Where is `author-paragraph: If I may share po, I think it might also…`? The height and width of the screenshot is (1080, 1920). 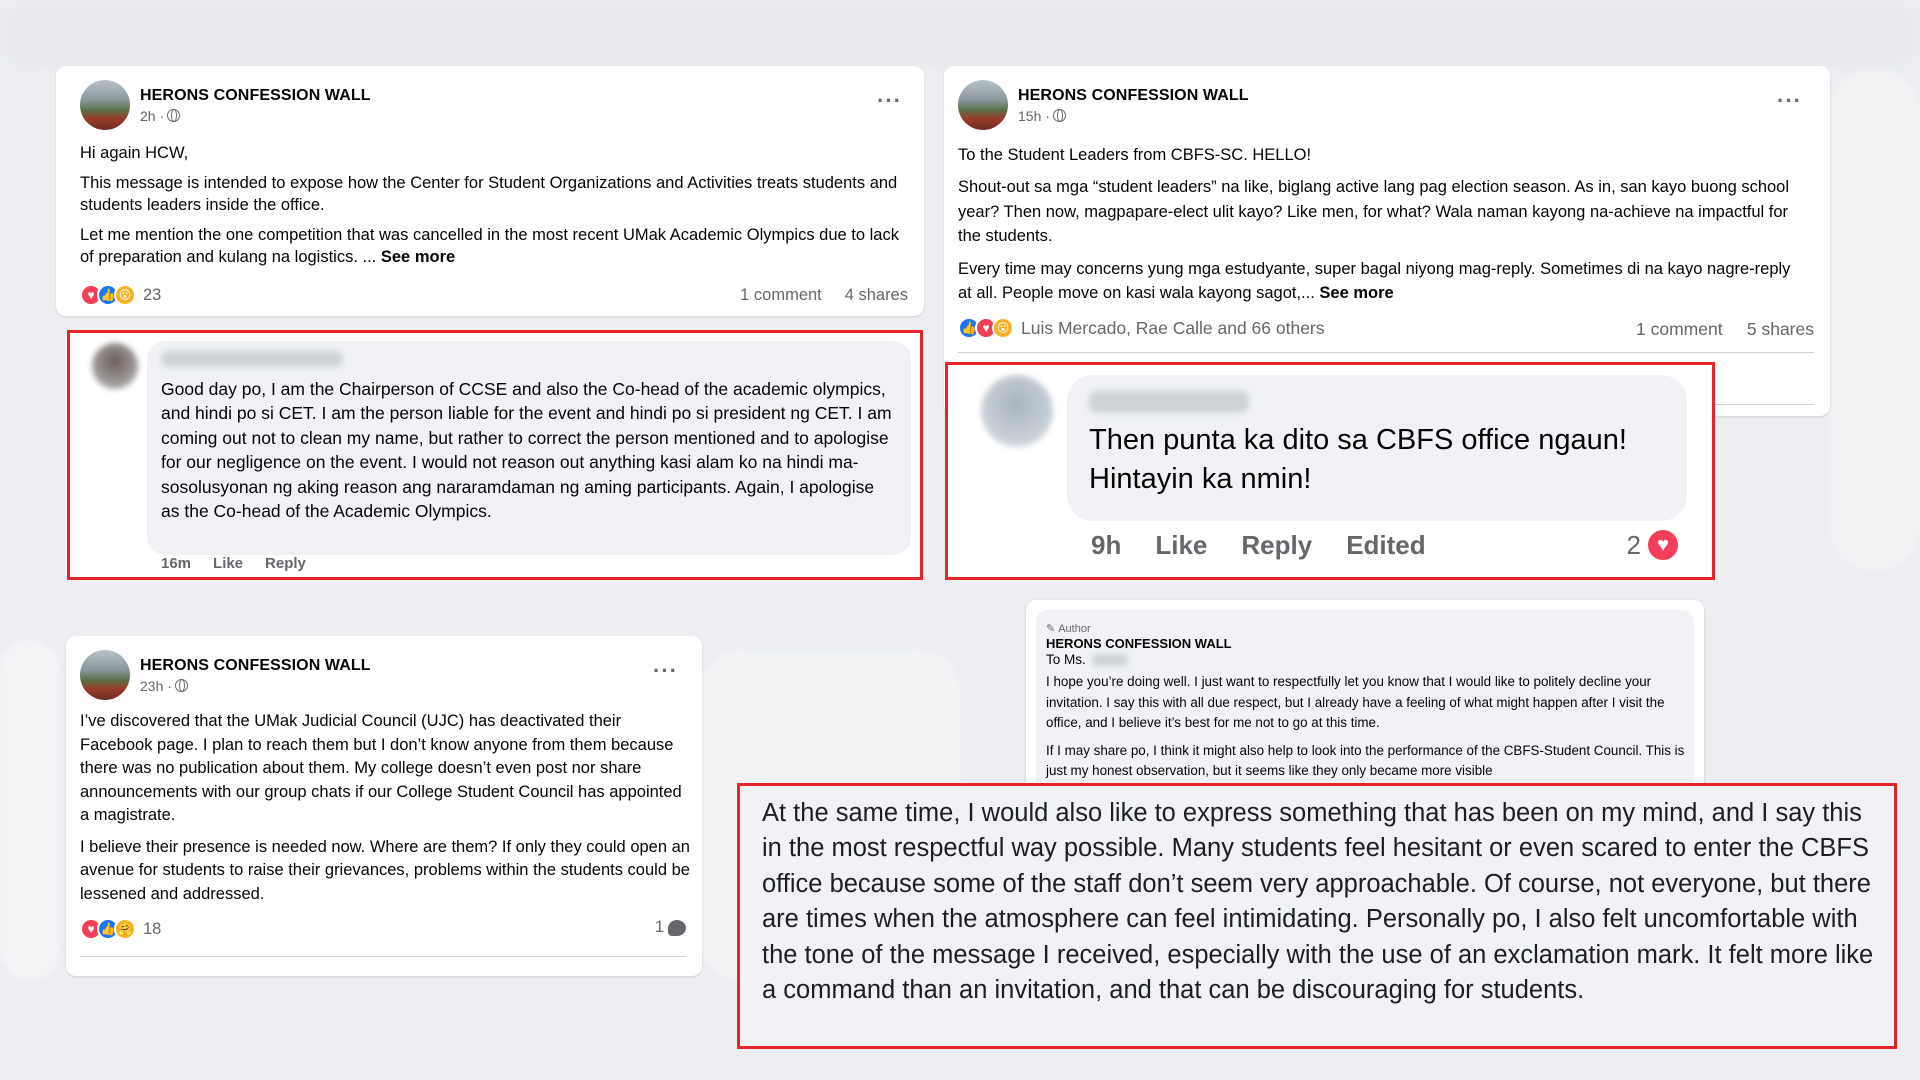
author-paragraph: If I may share po, I think it might also… is located at coordinates (1365, 760).